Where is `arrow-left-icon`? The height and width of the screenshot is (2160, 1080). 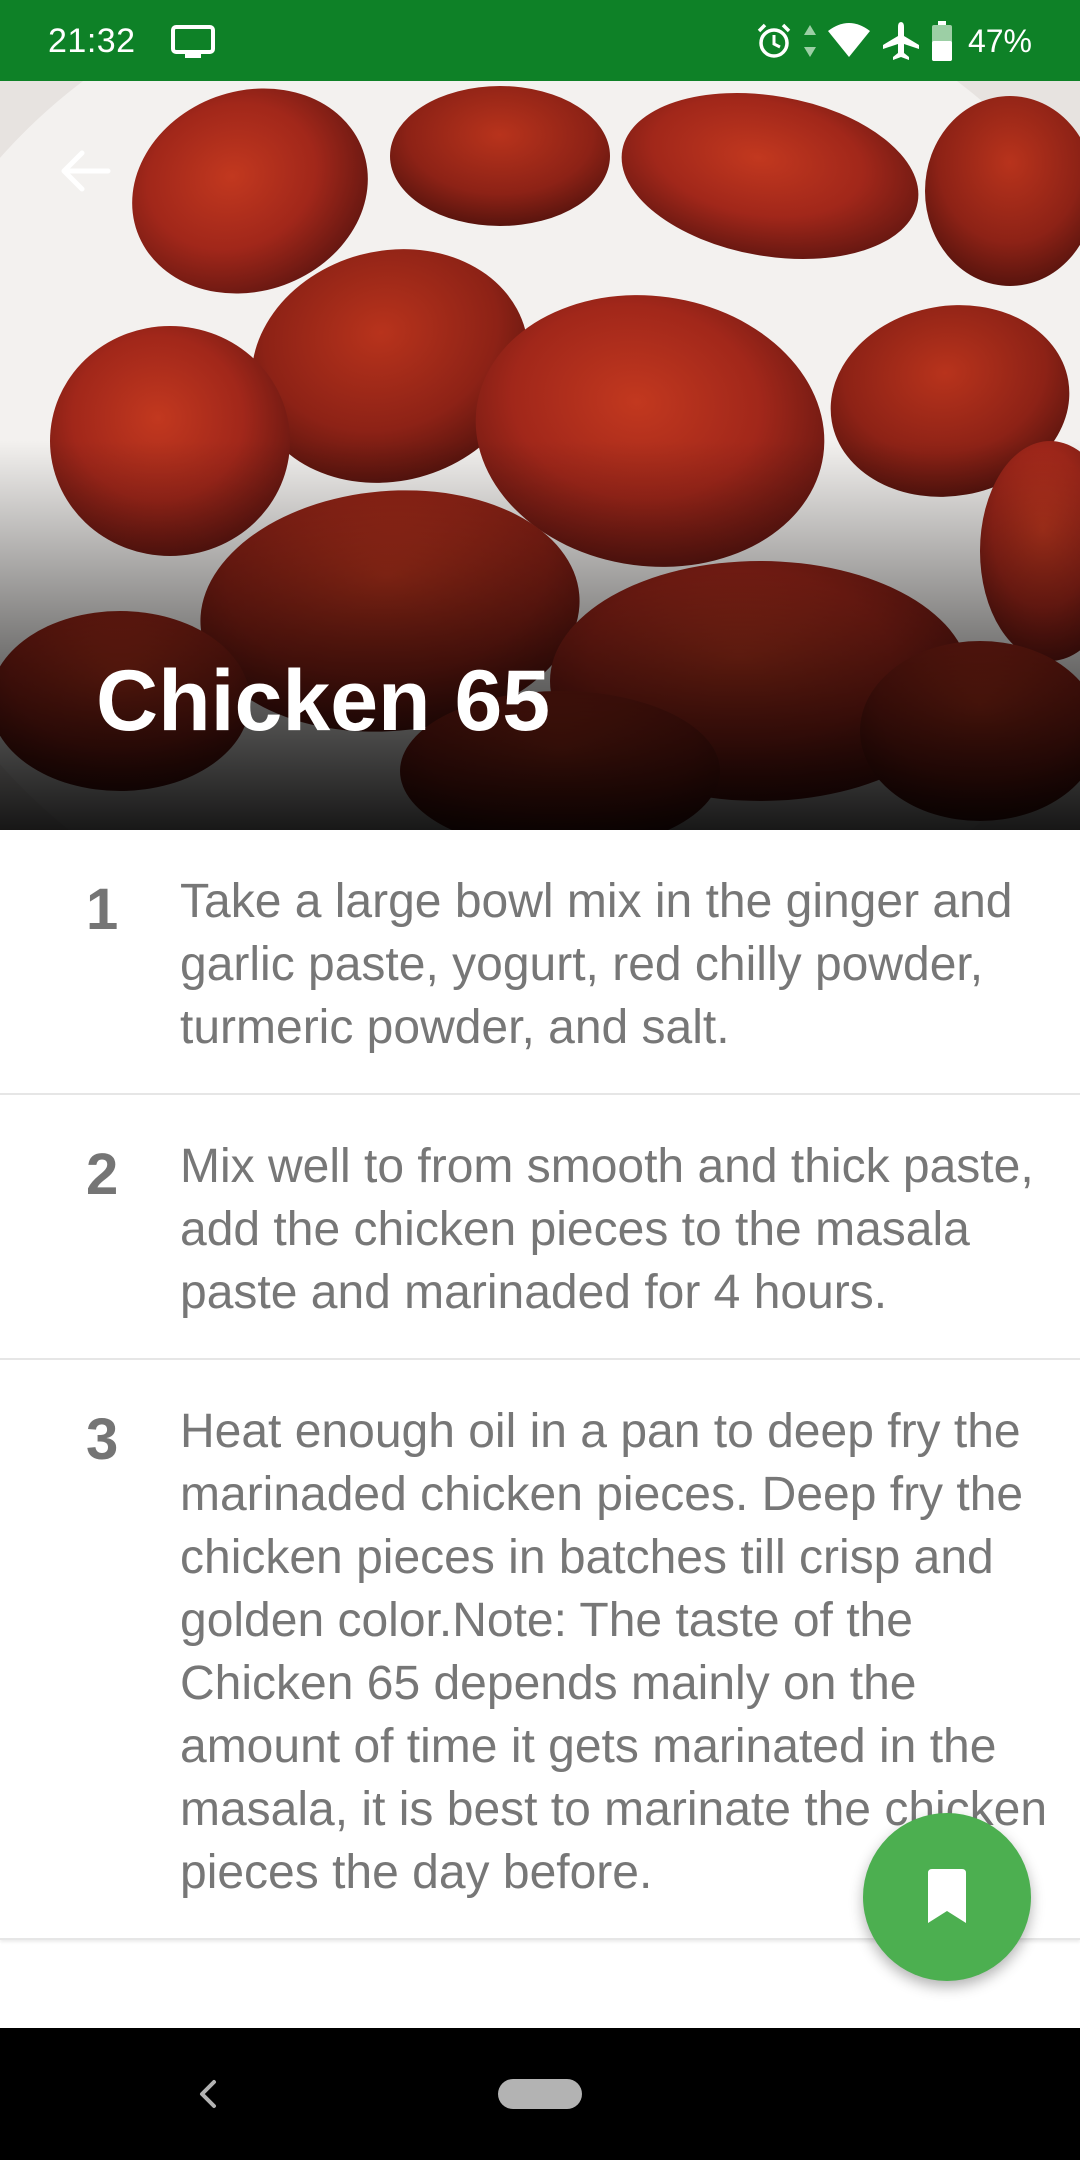 arrow-left-icon is located at coordinates (86, 171).